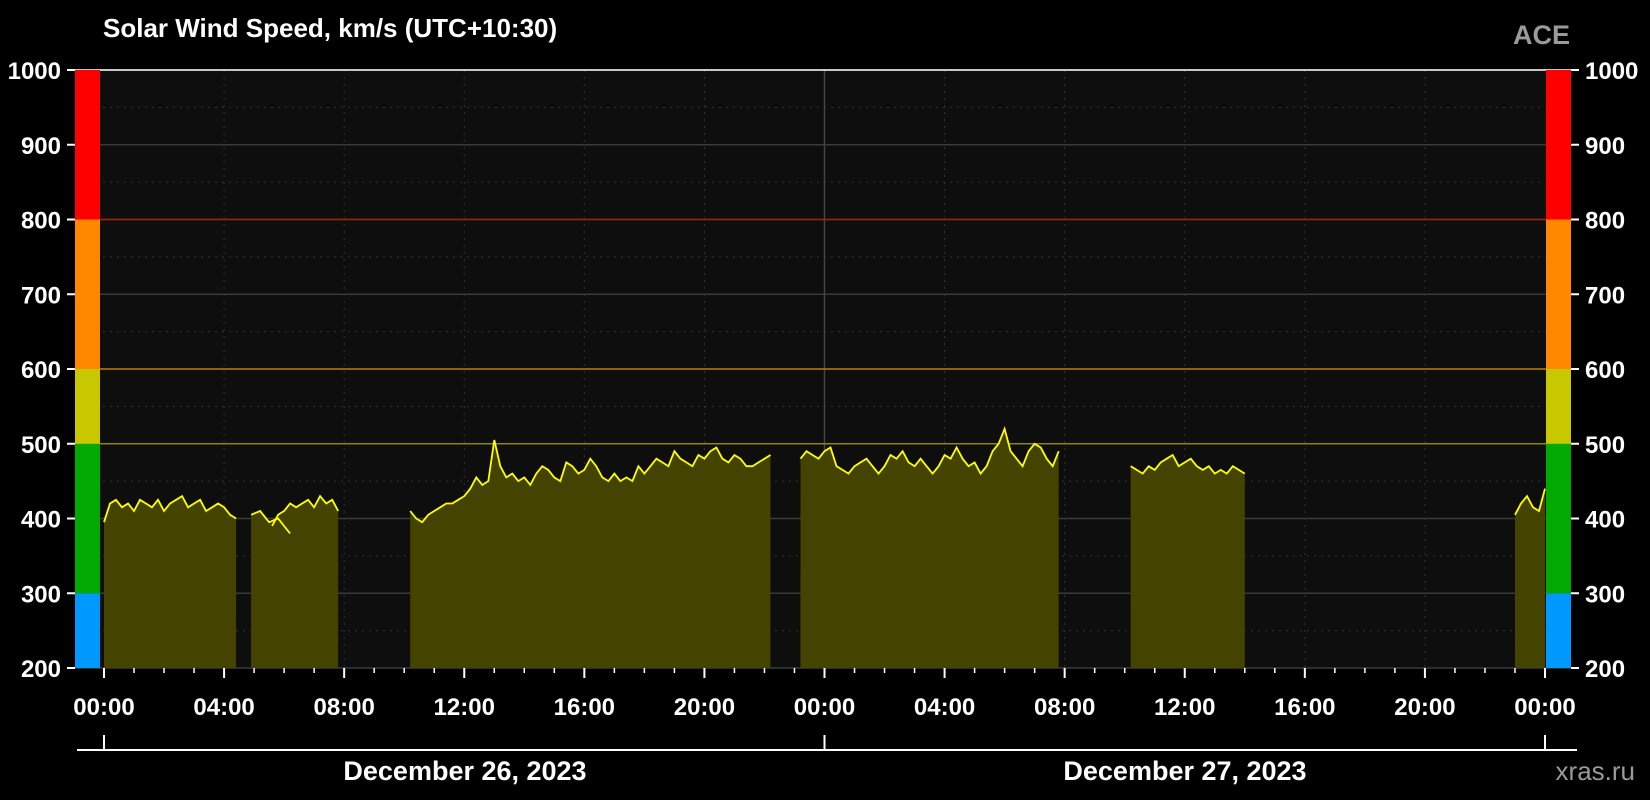 This screenshot has height=800, width=1650. I want to click on y-tick-label-right: 700, so click(1605, 295).